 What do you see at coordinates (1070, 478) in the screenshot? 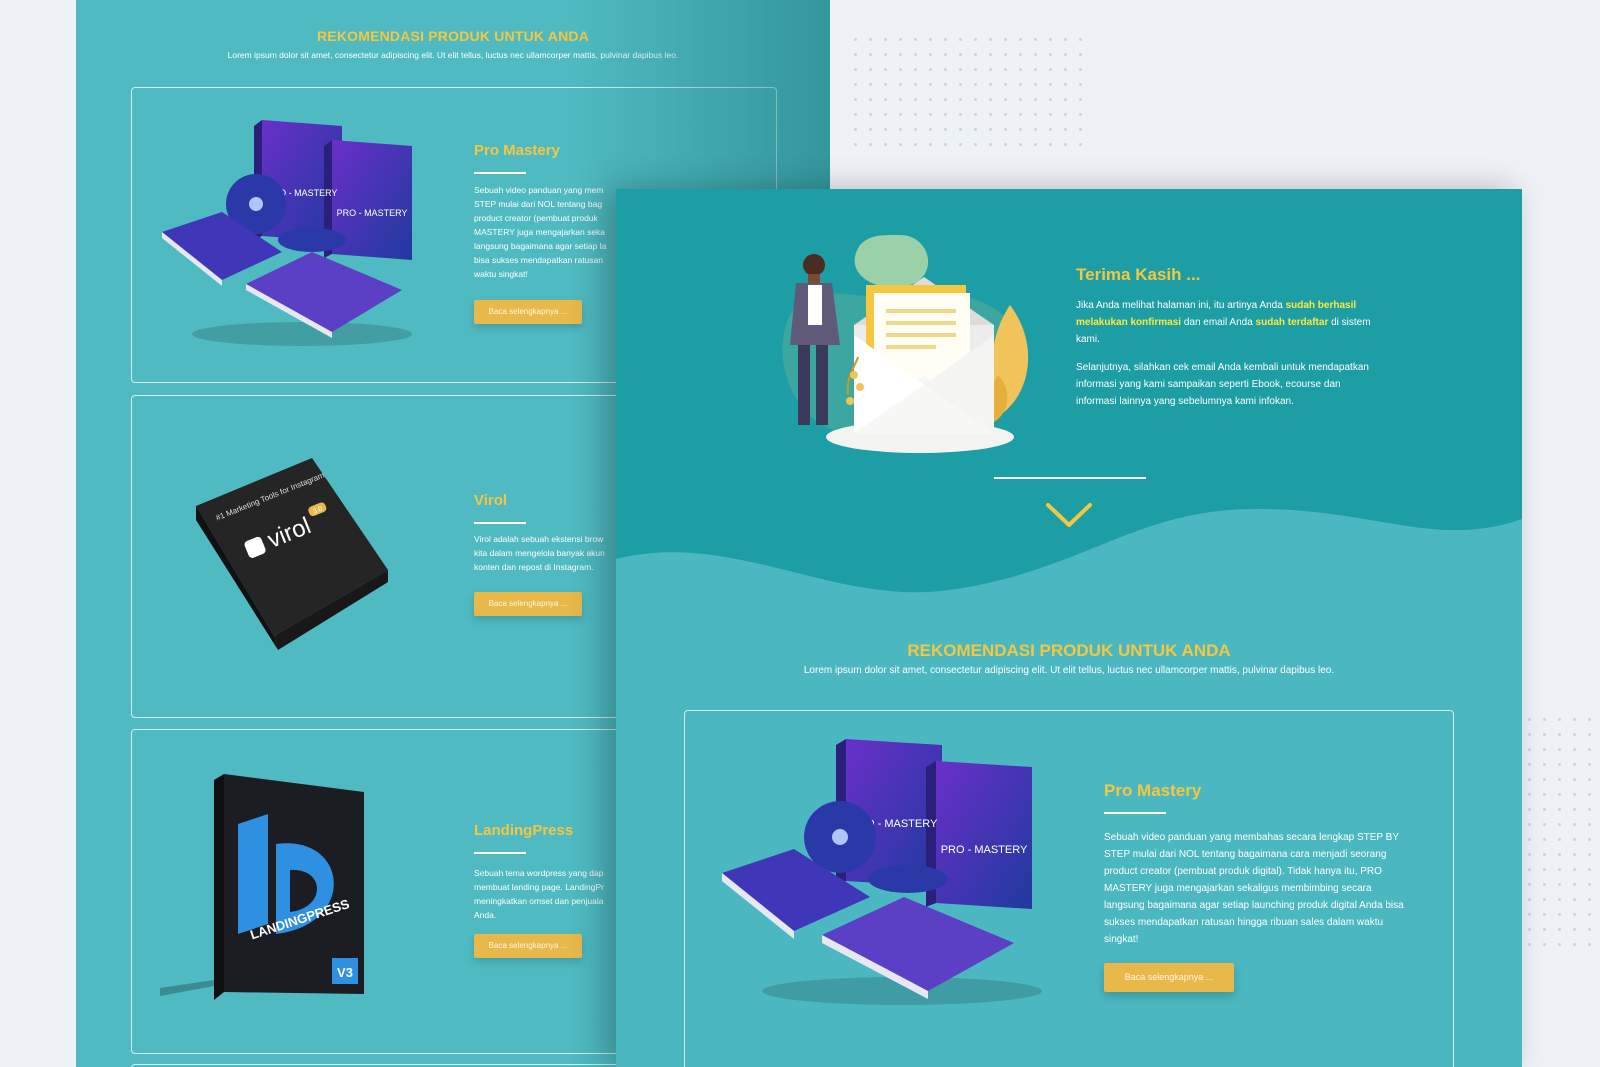
I see `hero-divider` at bounding box center [1070, 478].